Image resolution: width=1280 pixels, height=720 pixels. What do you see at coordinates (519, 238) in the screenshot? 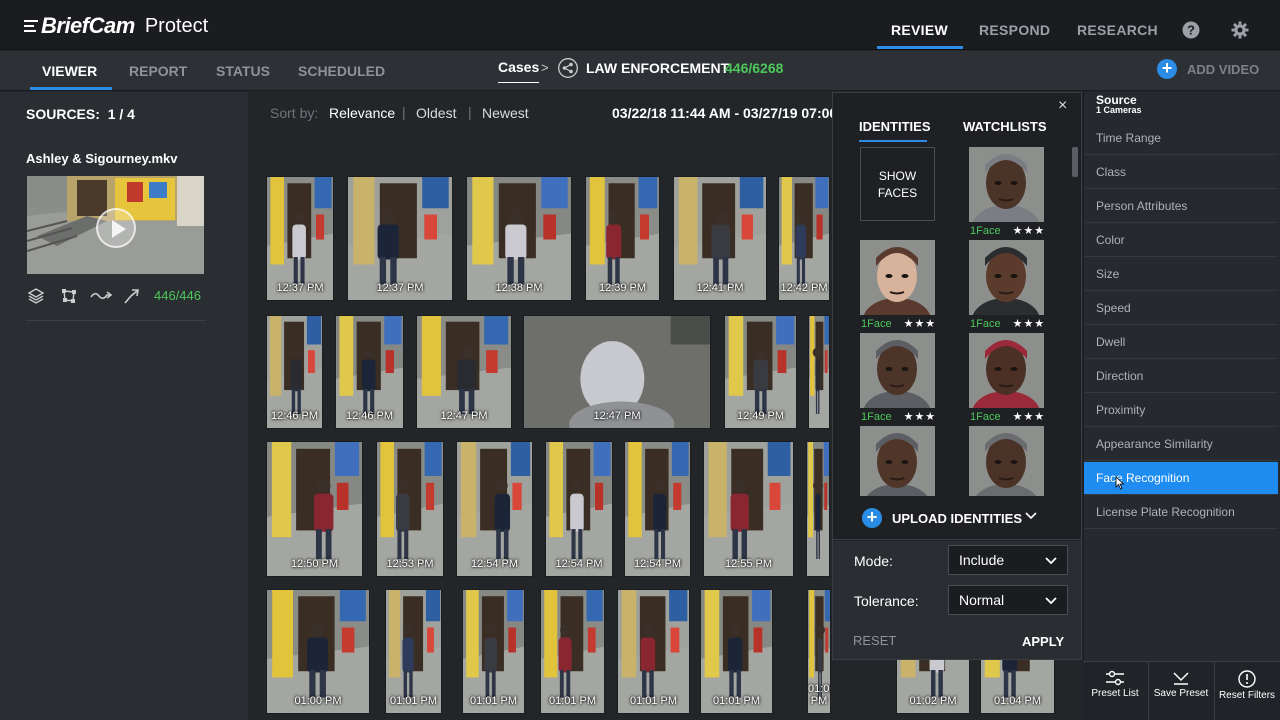
I see `result-thumbnail: 12:38 PM` at bounding box center [519, 238].